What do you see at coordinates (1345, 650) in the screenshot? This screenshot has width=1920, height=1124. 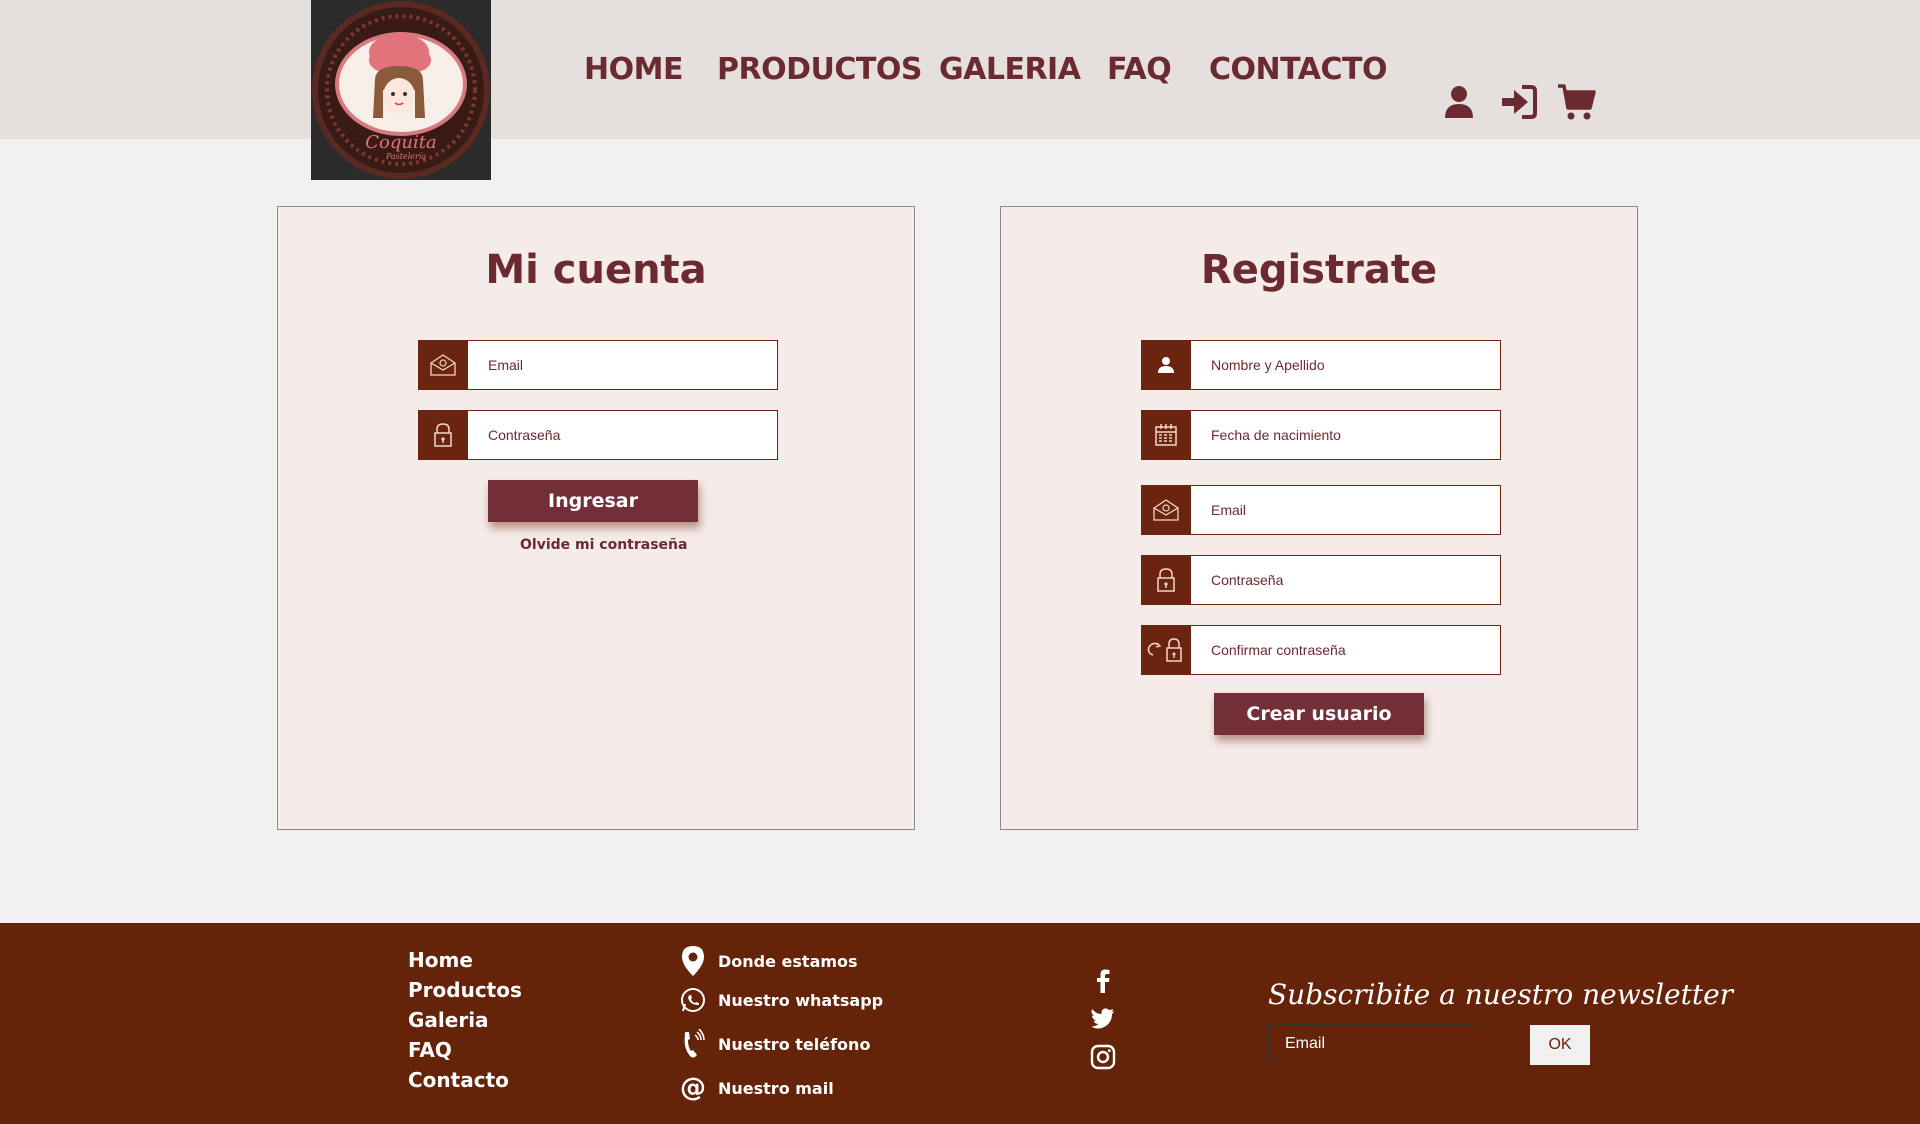 I see `register-confirm-input` at bounding box center [1345, 650].